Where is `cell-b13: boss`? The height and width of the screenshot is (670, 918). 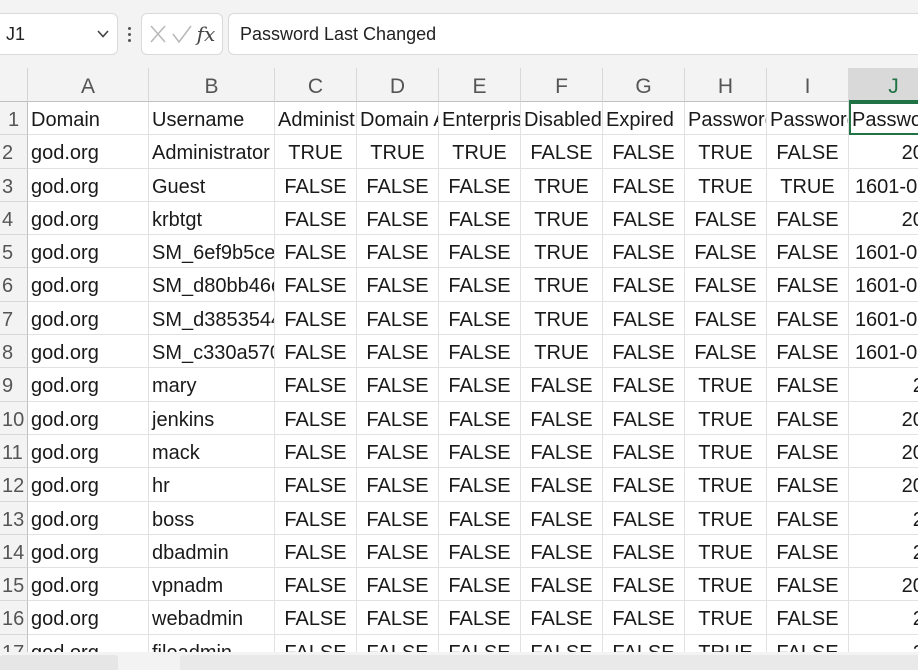 cell-b13: boss is located at coordinates (212, 518).